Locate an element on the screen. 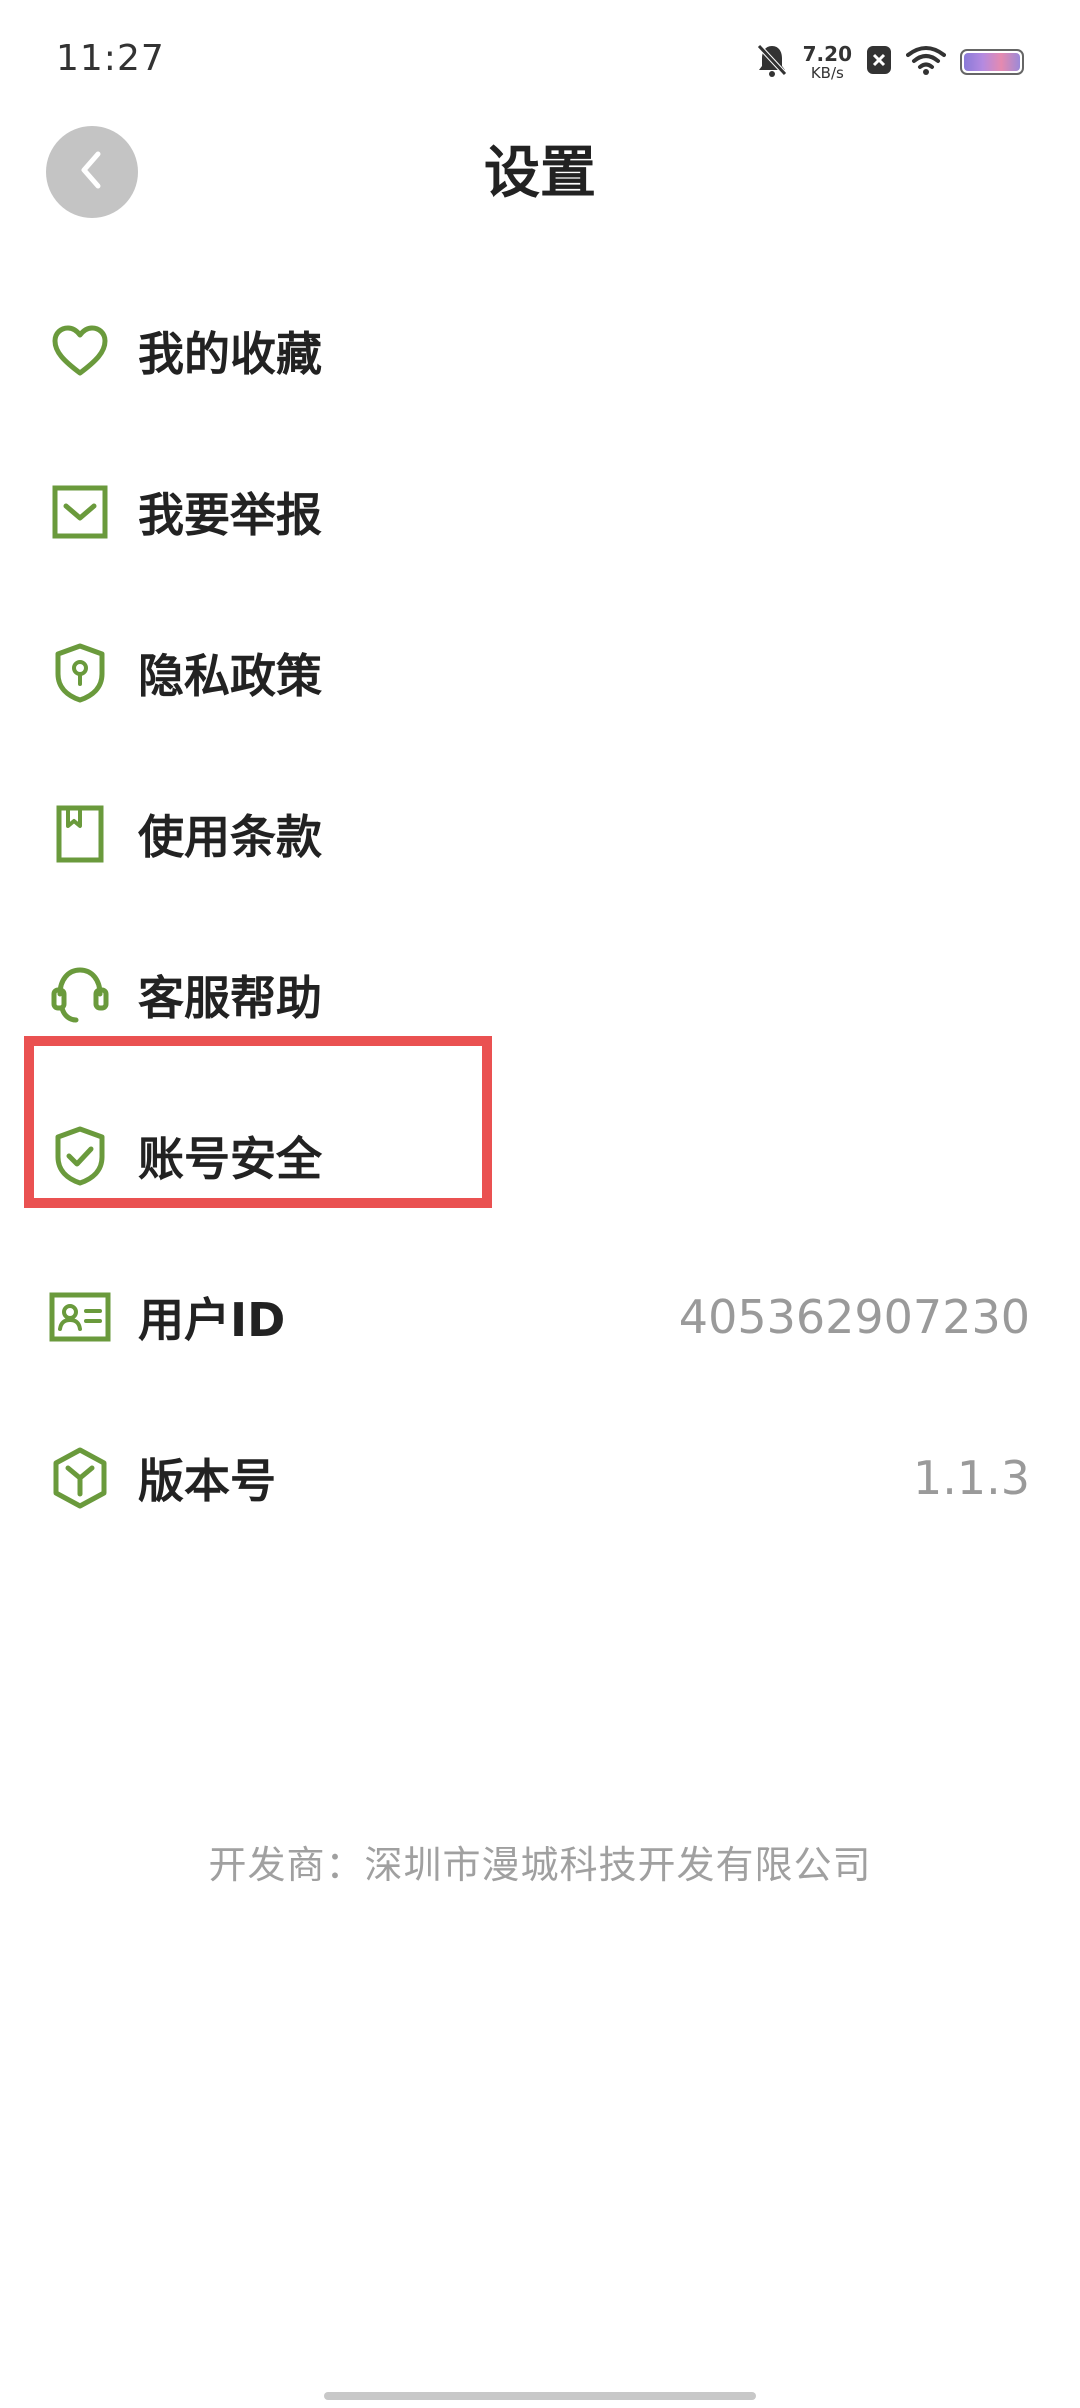 This screenshot has width=1080, height=2408. battery-fill is located at coordinates (992, 62).